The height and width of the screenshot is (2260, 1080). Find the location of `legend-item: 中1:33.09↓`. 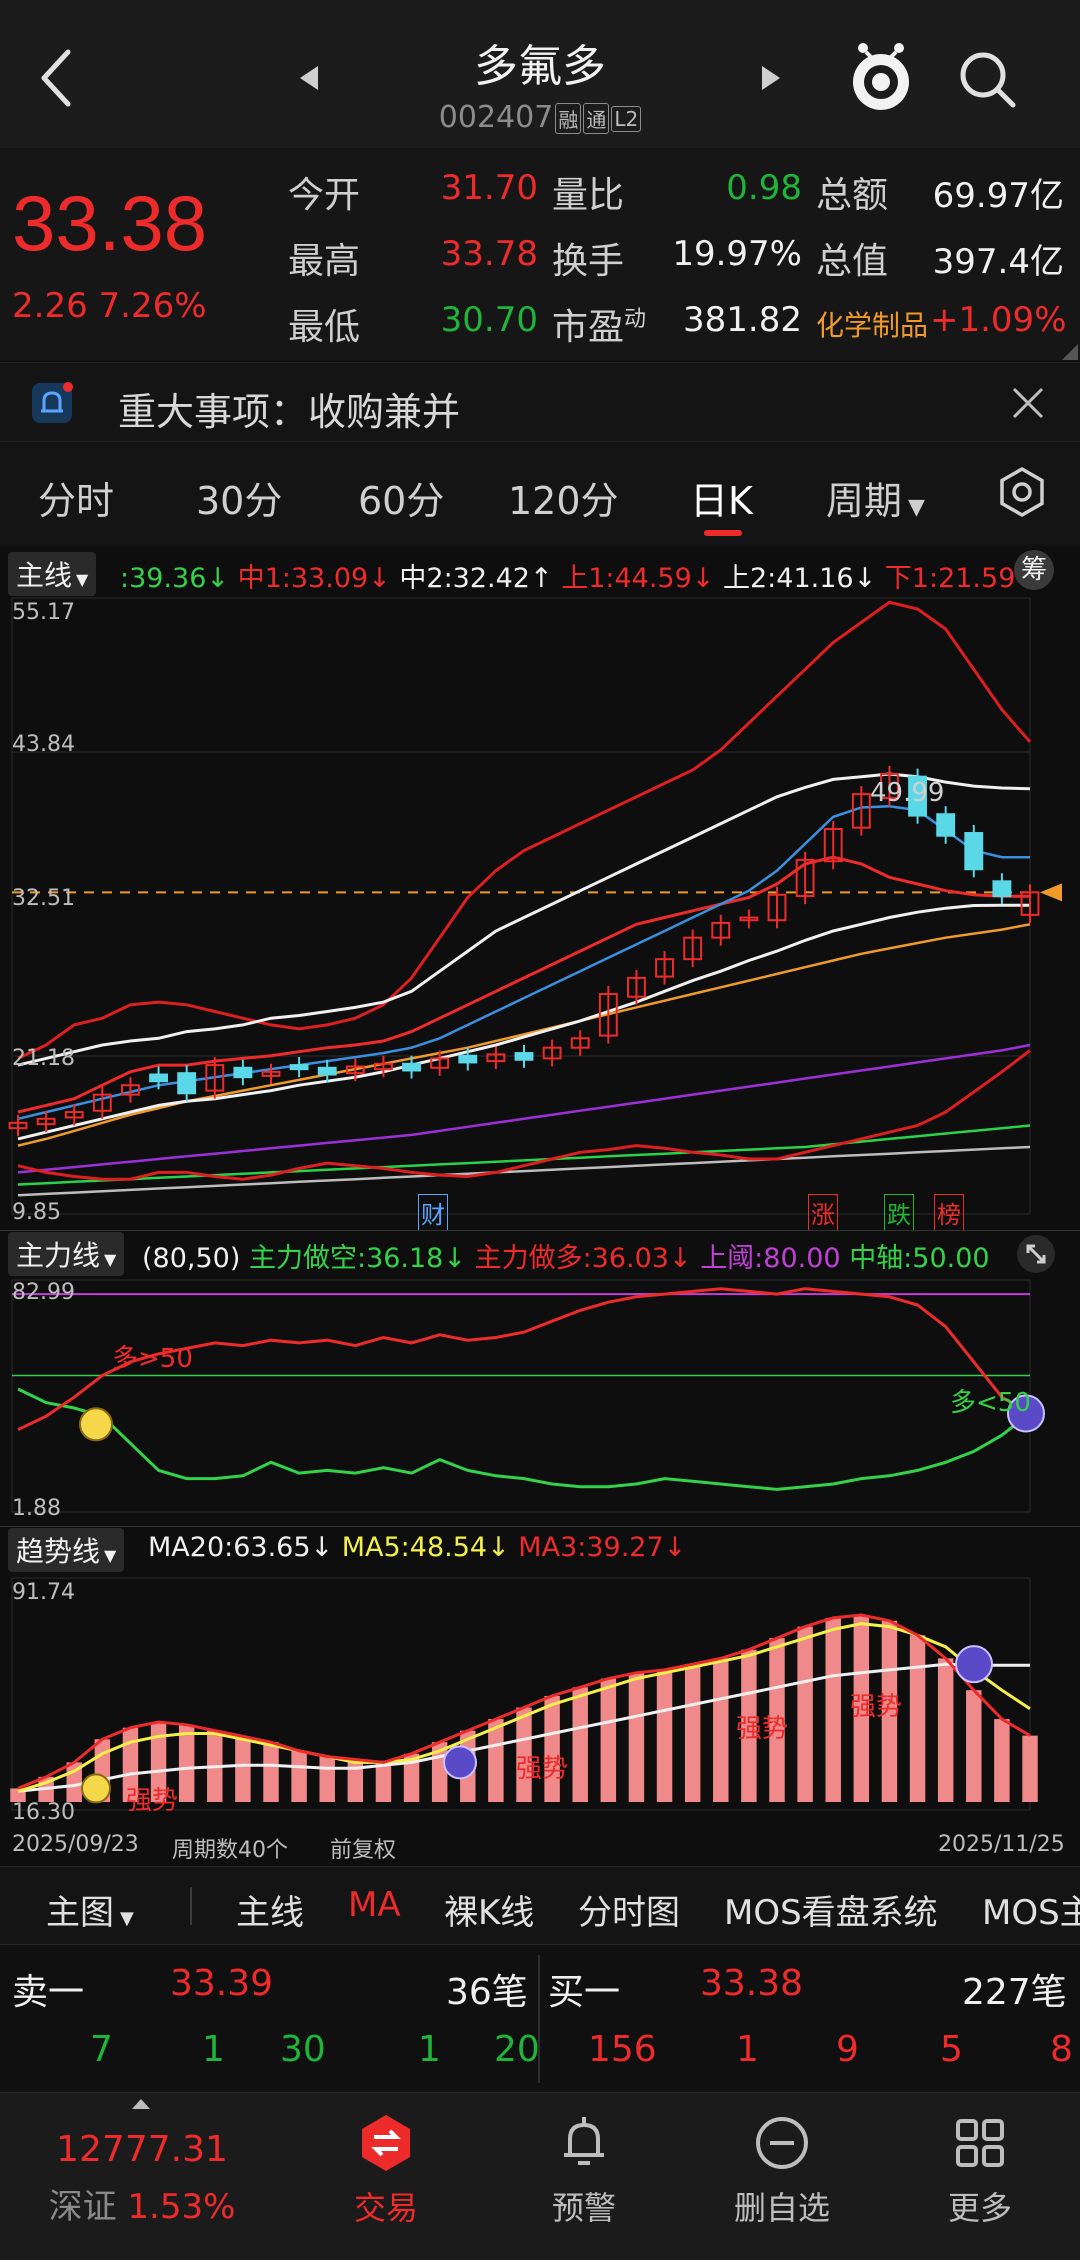

legend-item: 中1:33.09↓ is located at coordinates (314, 578).